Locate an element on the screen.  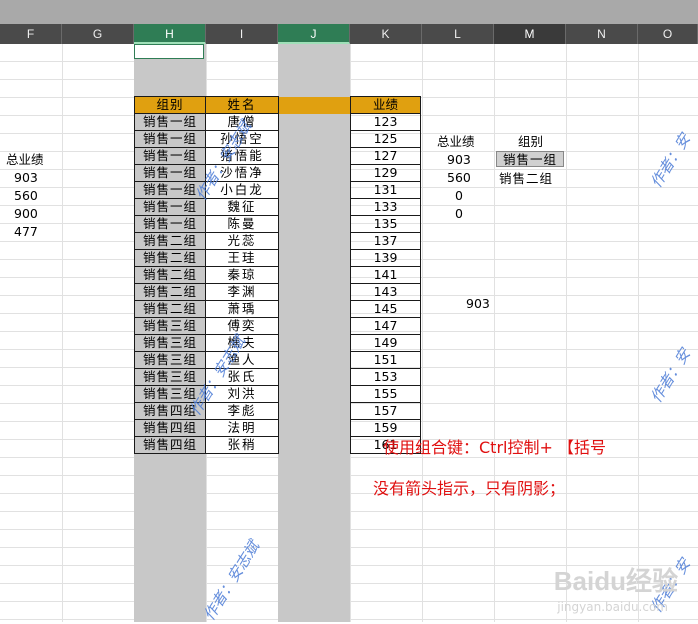
column-header-k: K is located at coordinates (386, 34).